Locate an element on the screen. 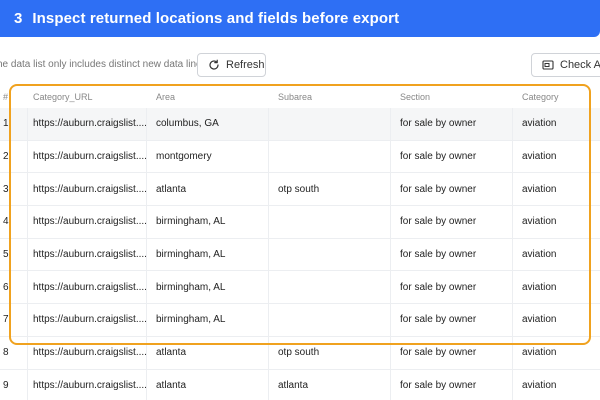  check-all-label: Check All D is located at coordinates (580, 65).